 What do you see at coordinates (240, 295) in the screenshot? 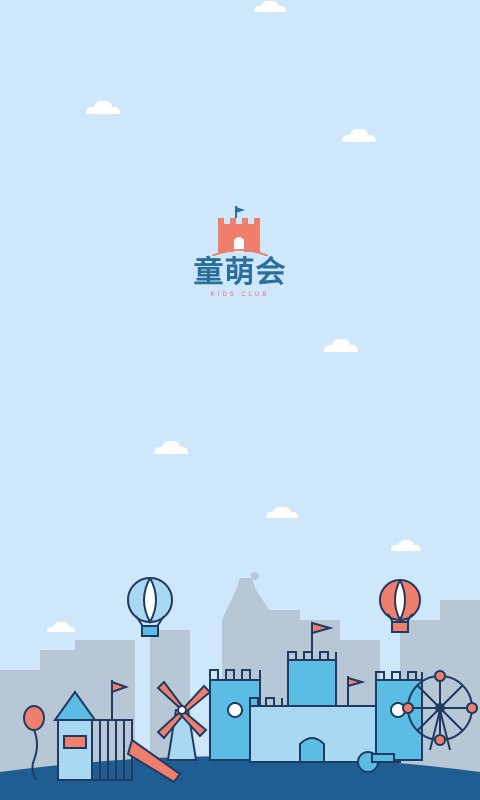
I see `app-subtitle: KIDS CLUB` at bounding box center [240, 295].